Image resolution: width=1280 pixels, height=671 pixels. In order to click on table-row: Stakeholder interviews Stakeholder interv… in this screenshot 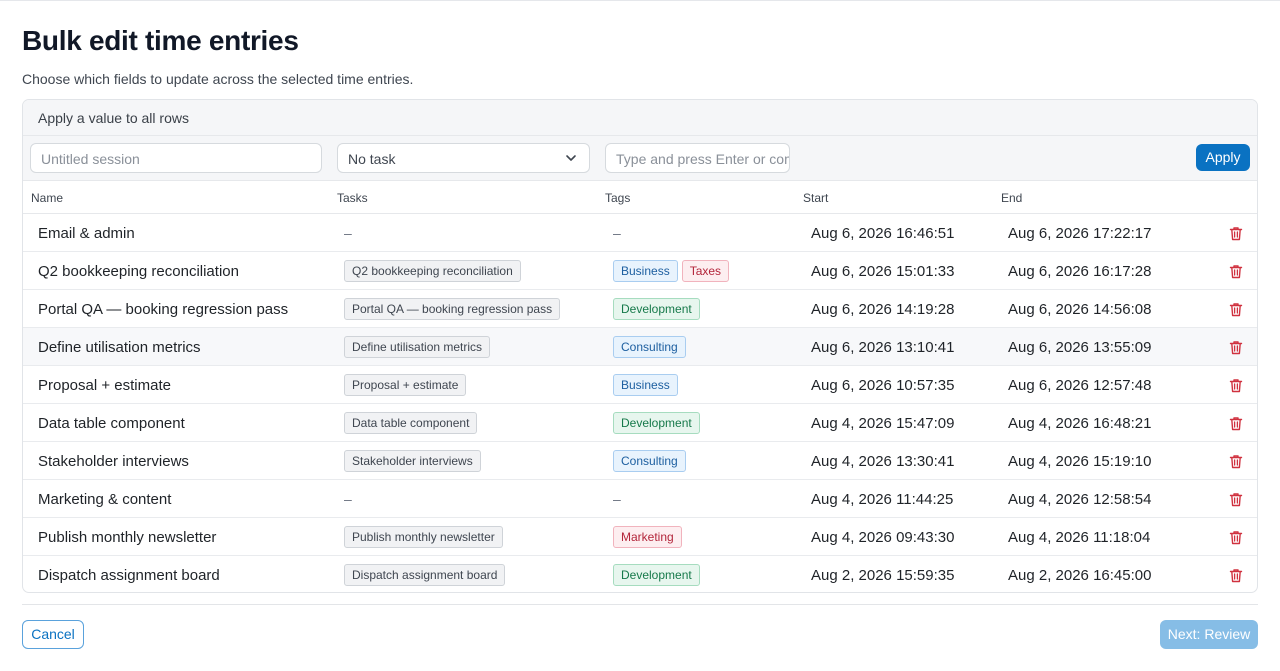, I will do `click(640, 461)`.